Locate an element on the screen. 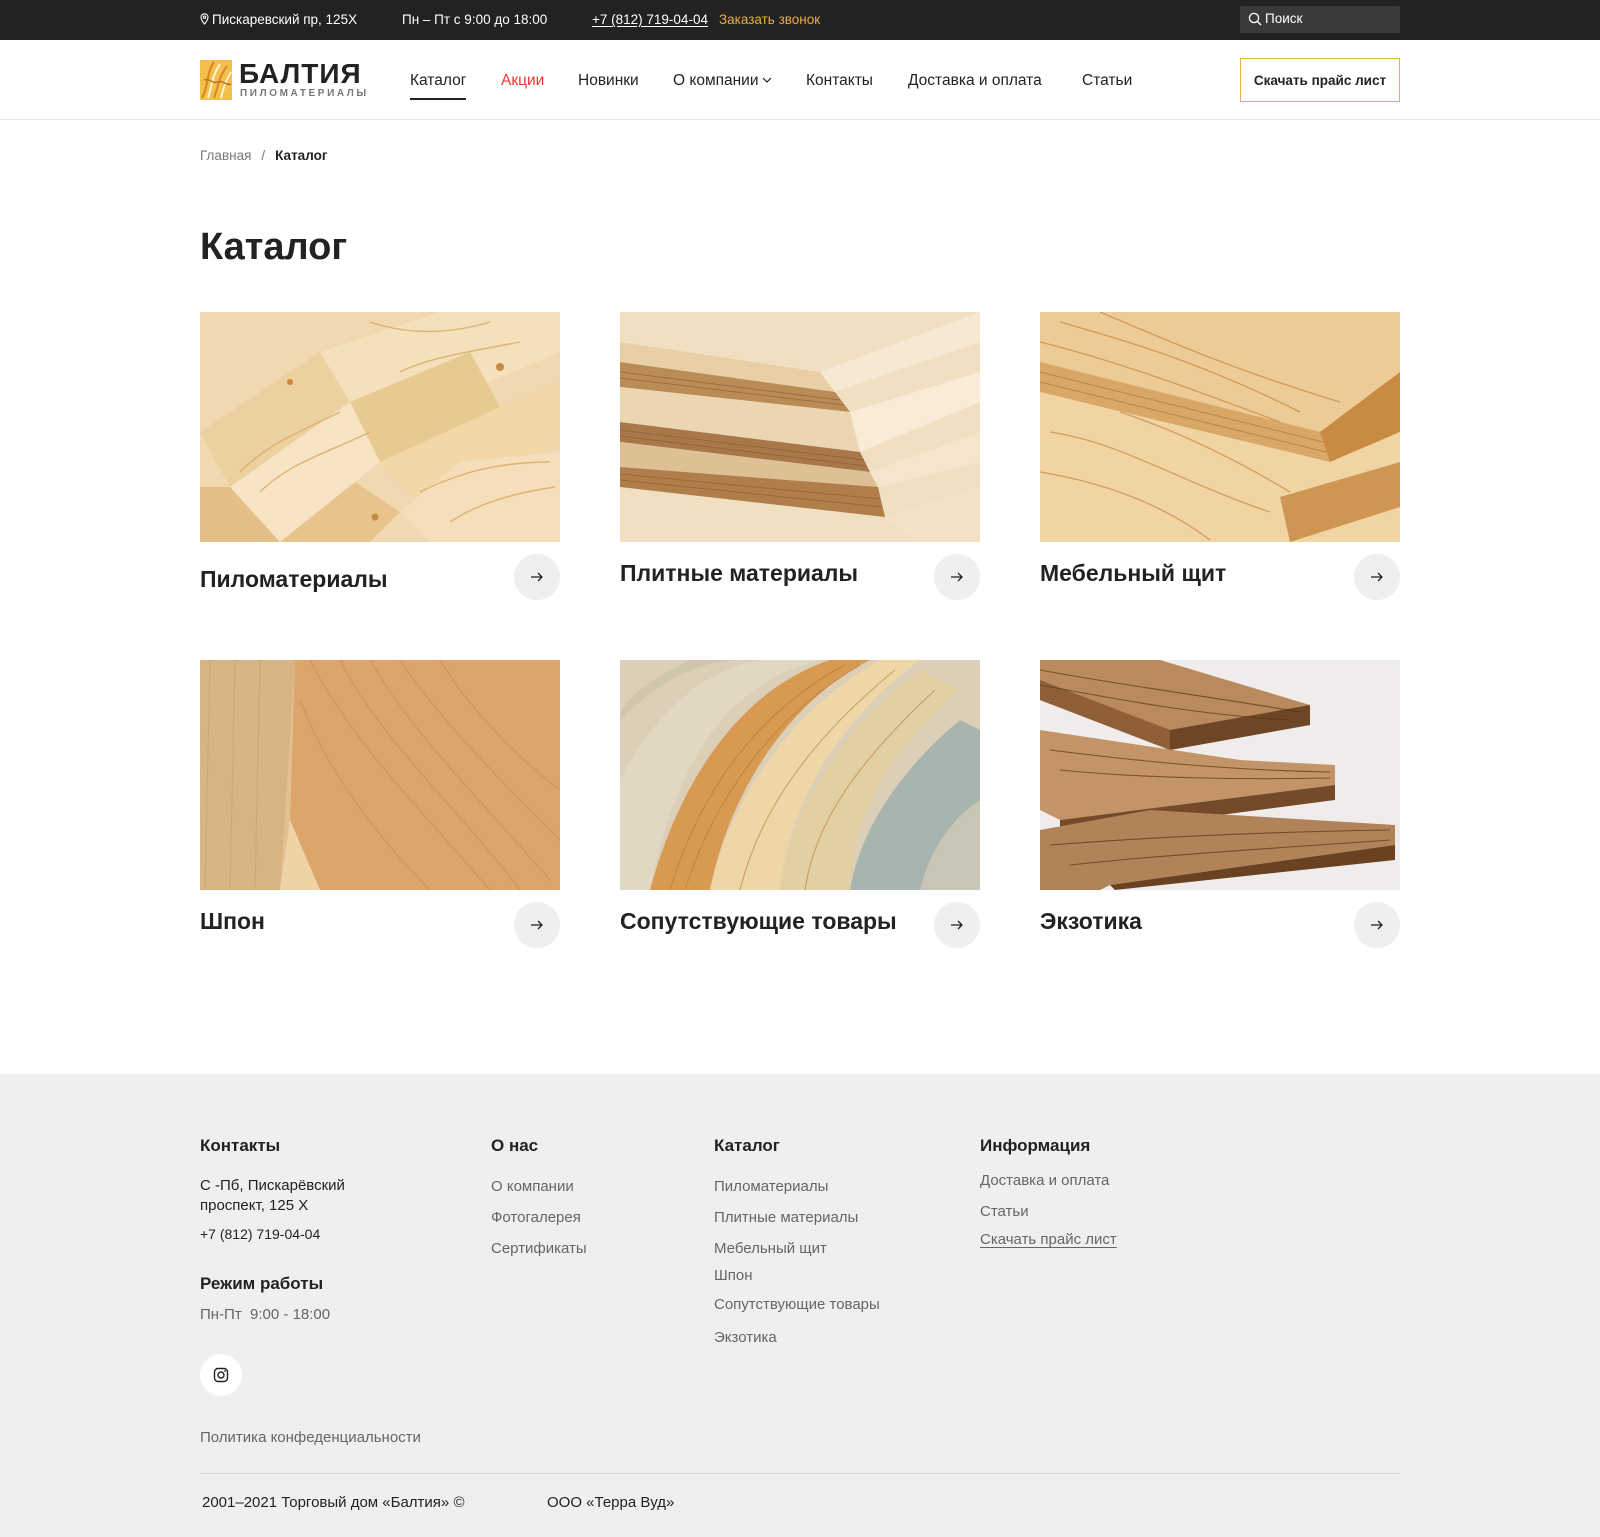 The image size is (1600, 1537). nav-delivery: Доставка и оплата is located at coordinates (975, 81).